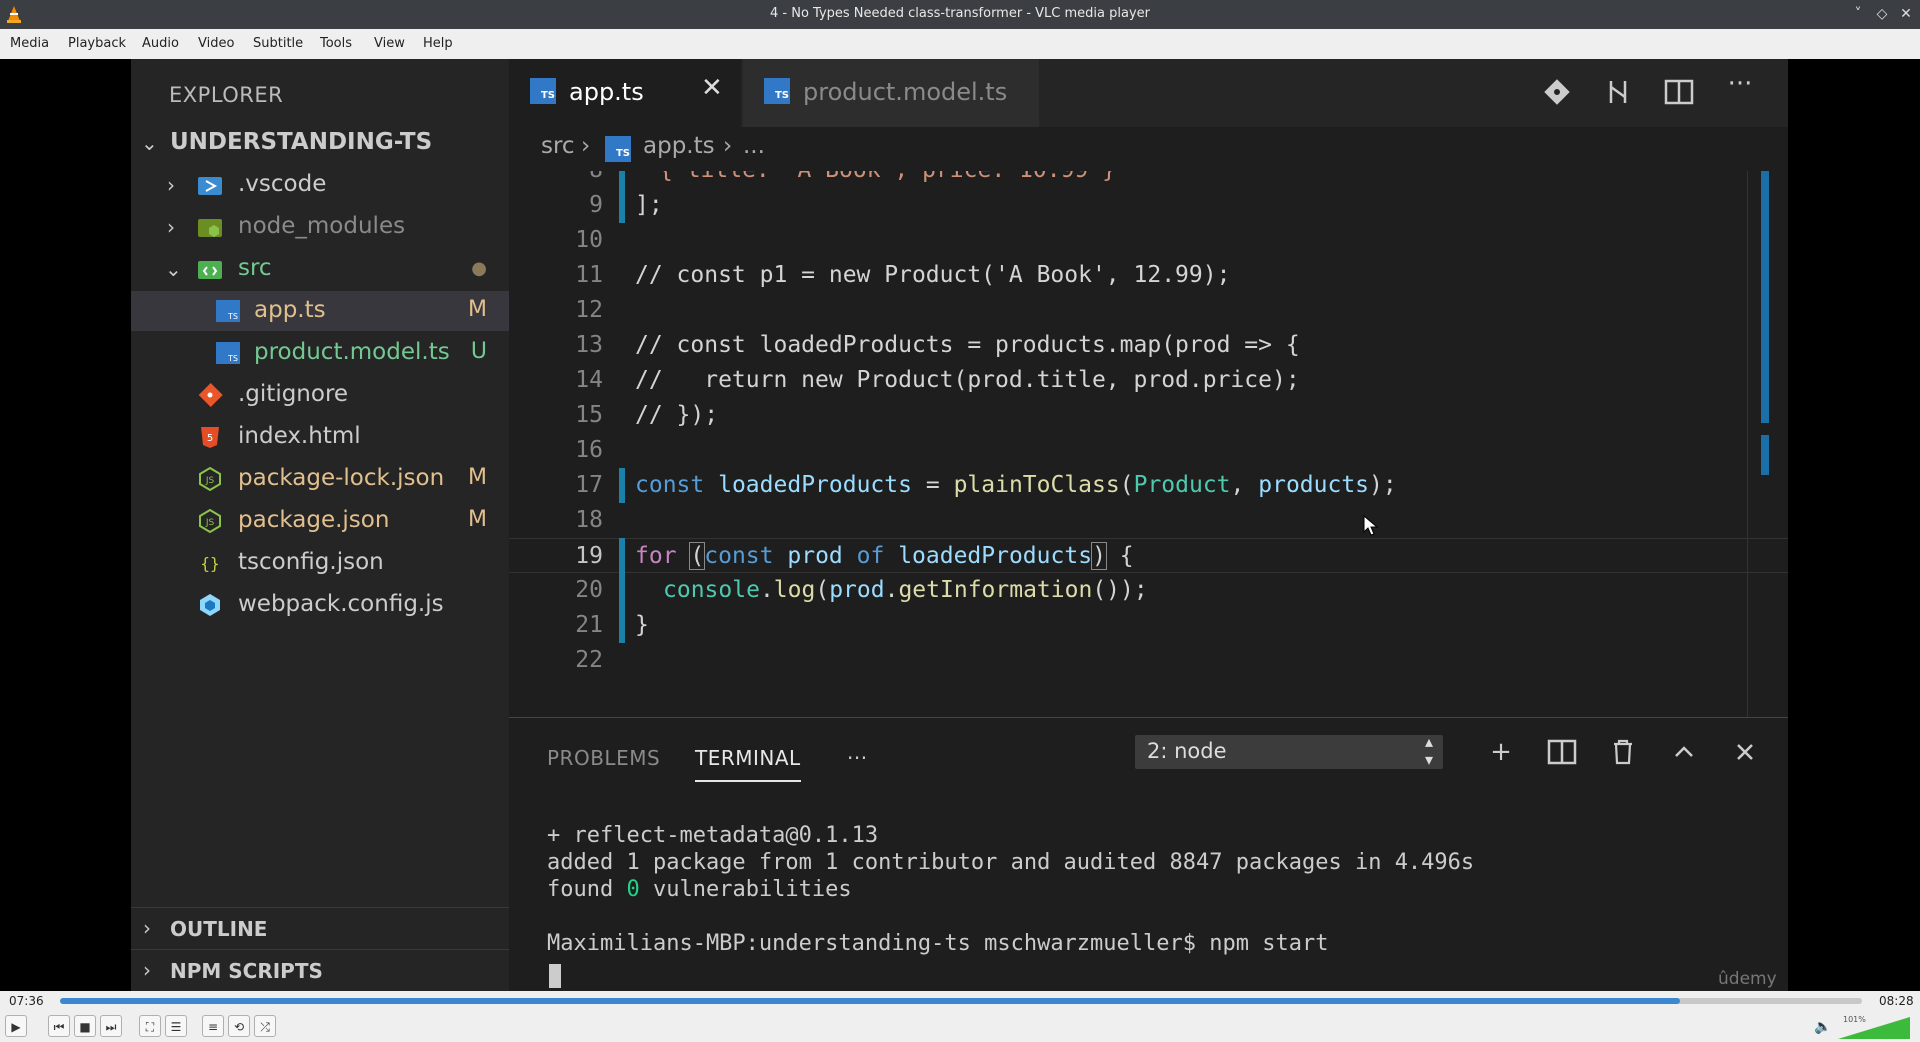 The height and width of the screenshot is (1042, 1920). Describe the element at coordinates (1906, 14) in the screenshot. I see `close-button: ✕` at that location.